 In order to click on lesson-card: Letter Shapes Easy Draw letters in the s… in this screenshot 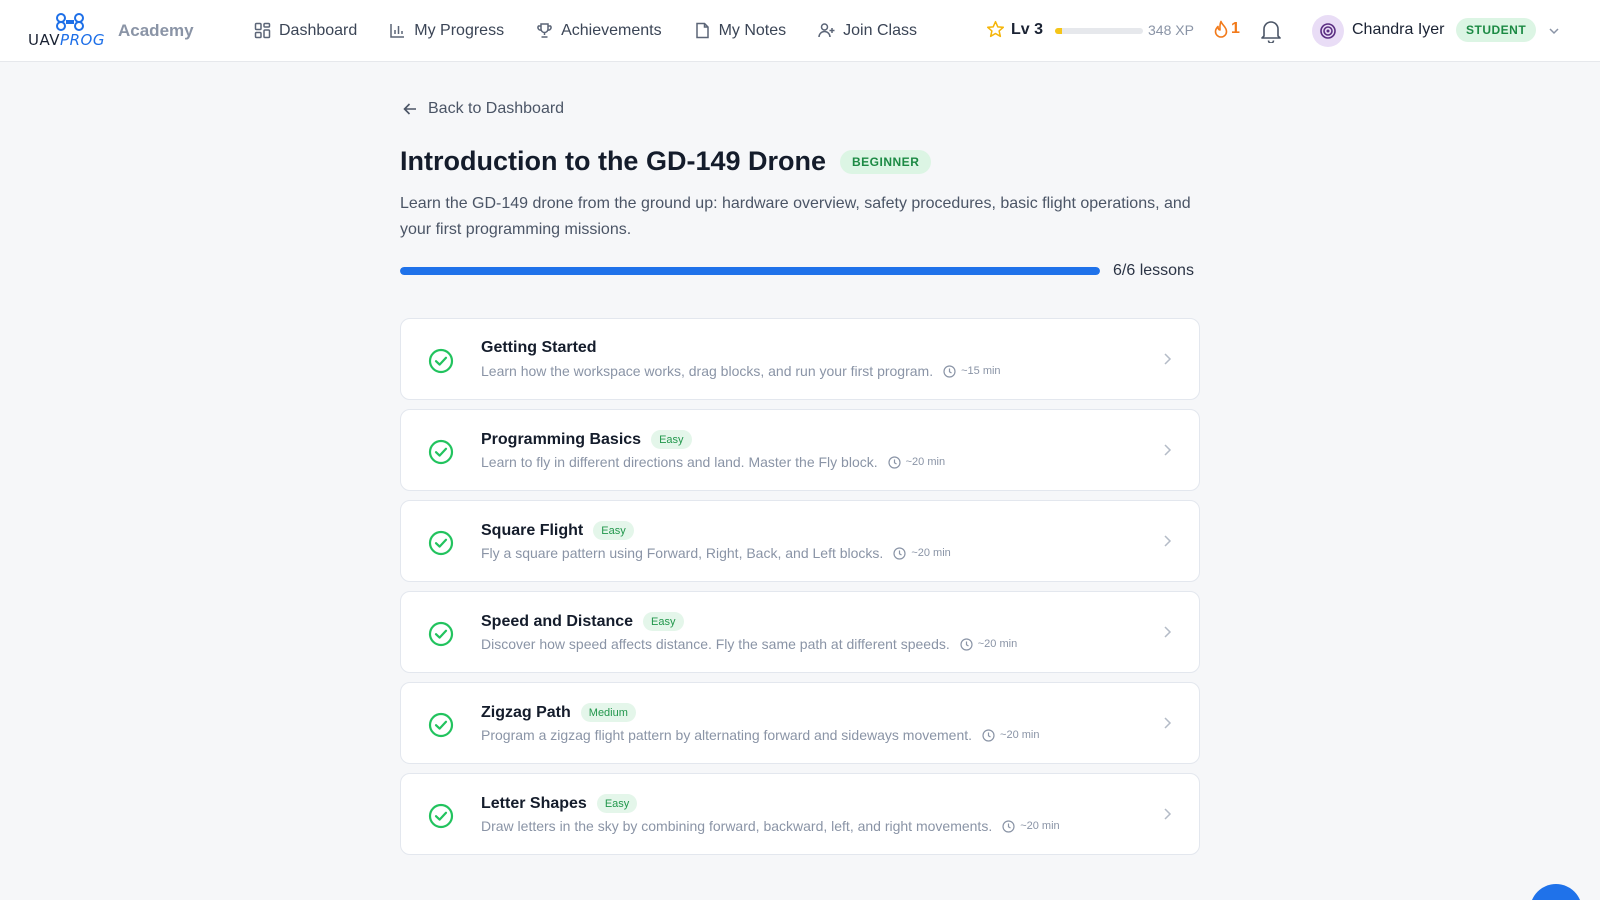, I will do `click(800, 814)`.